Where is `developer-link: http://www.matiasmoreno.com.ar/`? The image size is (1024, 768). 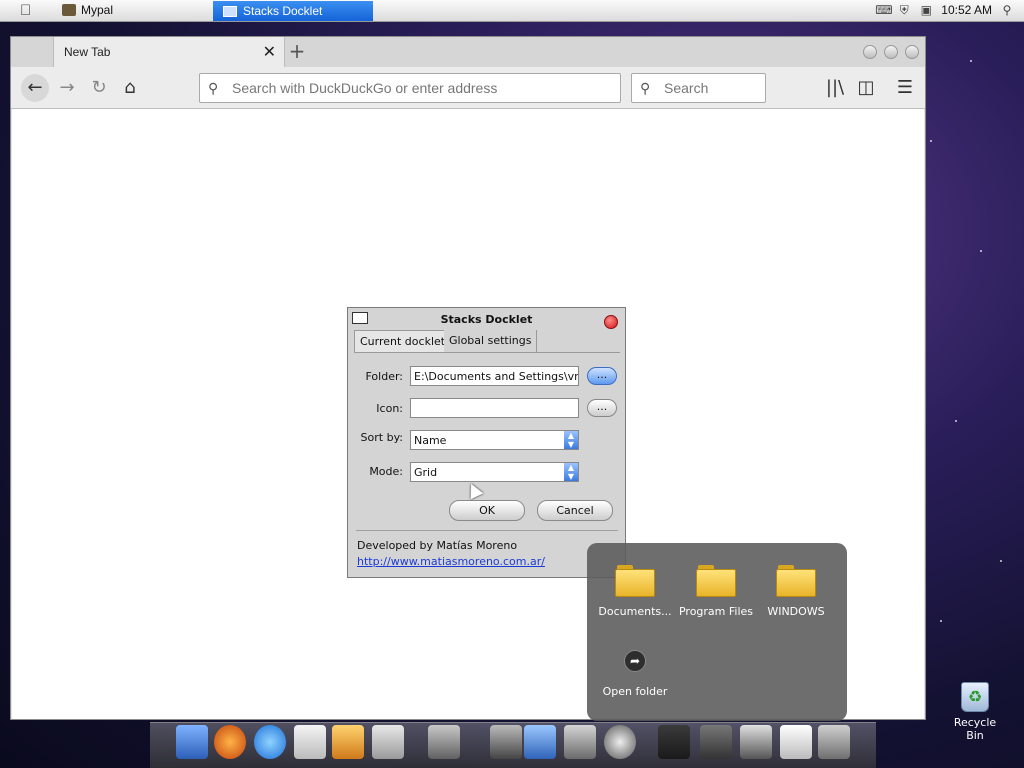
developer-link: http://www.matiasmoreno.com.ar/ is located at coordinates (451, 561).